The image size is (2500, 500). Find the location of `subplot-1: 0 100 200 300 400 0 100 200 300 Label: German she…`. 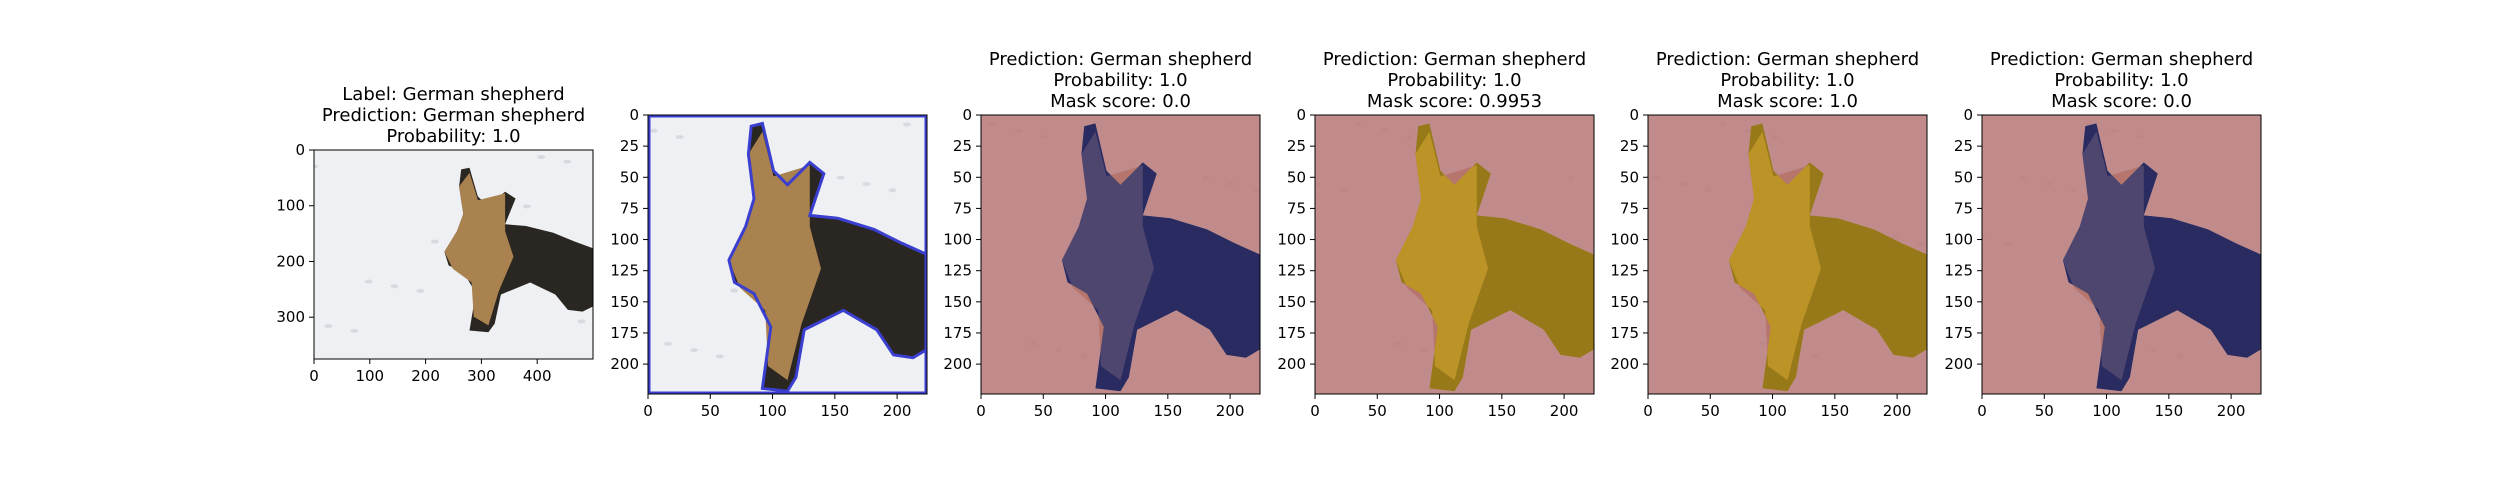

subplot-1: 0 100 200 300 400 0 100 200 300 Label: German she… is located at coordinates (435, 234).